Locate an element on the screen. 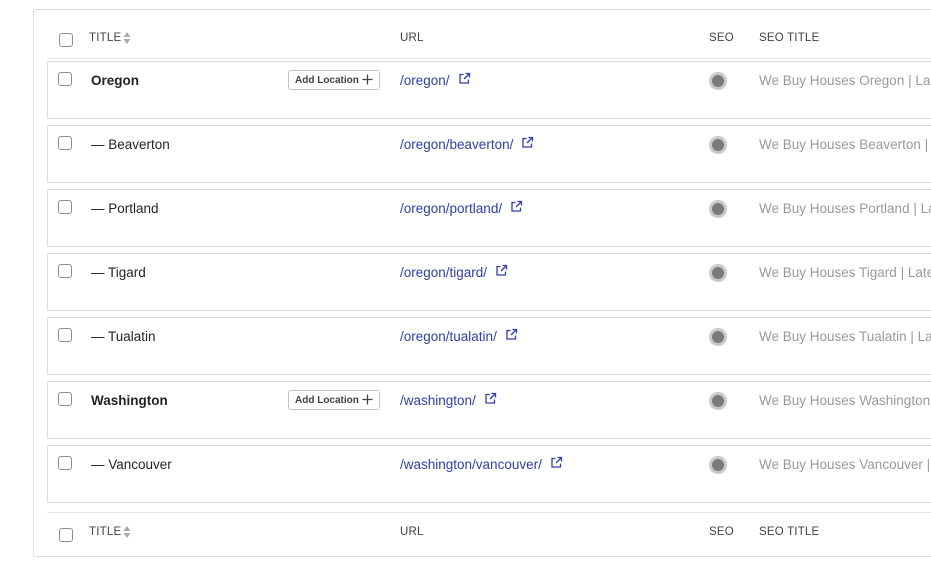 The height and width of the screenshot is (572, 931). location-title: — Beaverton is located at coordinates (130, 144).